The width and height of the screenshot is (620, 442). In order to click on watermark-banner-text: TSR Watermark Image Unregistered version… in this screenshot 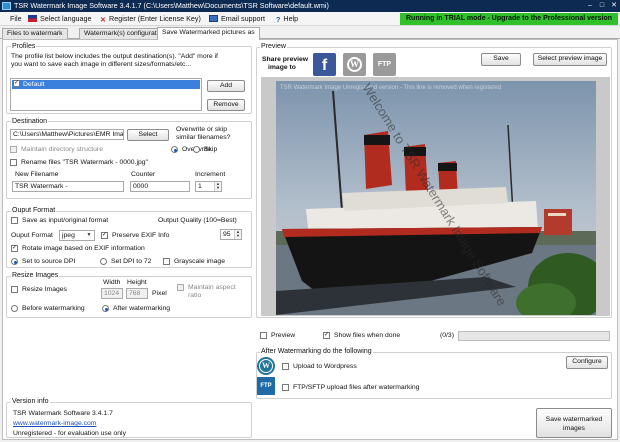, I will do `click(390, 88)`.